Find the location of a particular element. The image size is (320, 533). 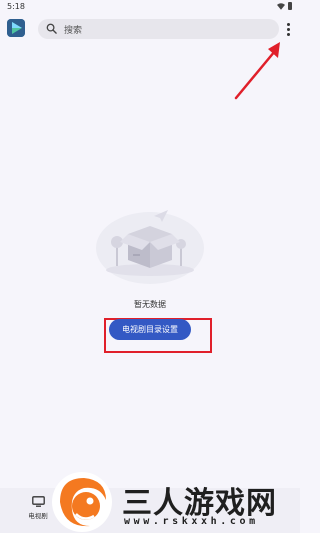

tv-catalog-settings-button: 电视剧目录设置 is located at coordinates (150, 329).